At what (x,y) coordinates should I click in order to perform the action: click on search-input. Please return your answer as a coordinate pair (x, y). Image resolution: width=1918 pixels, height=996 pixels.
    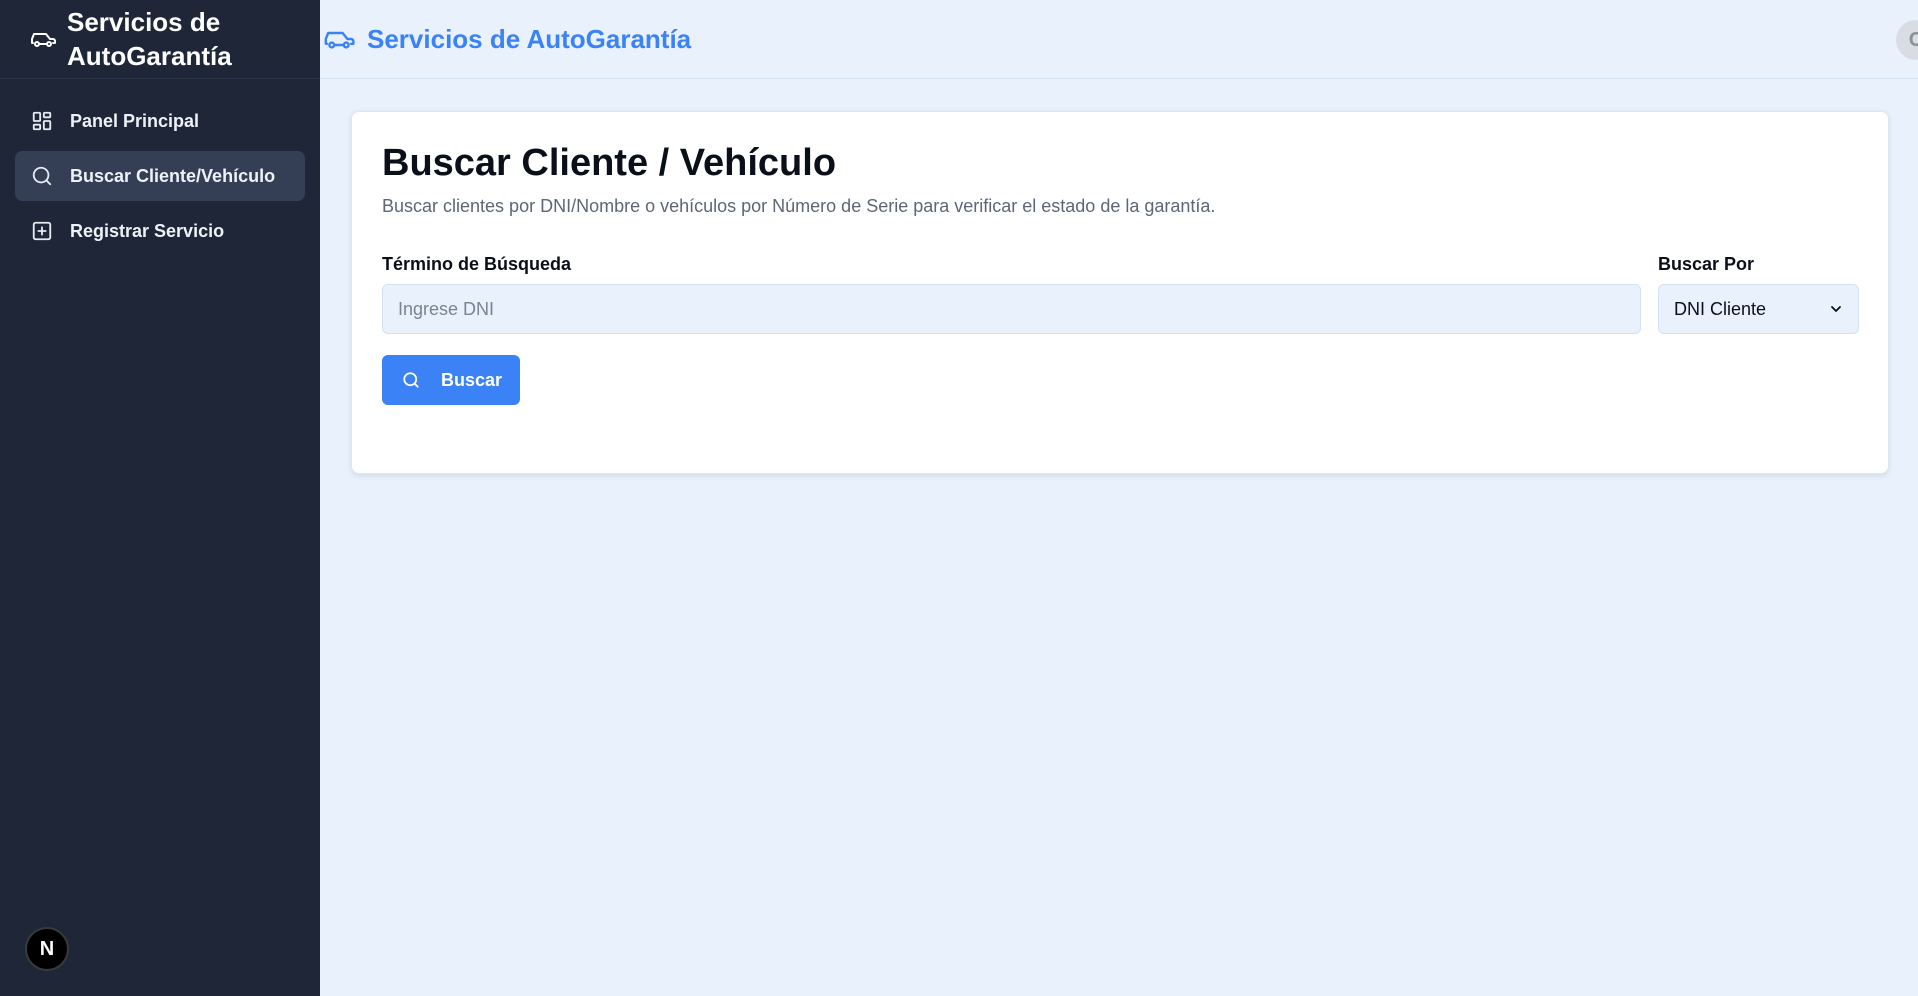
    Looking at the image, I should click on (1011, 309).